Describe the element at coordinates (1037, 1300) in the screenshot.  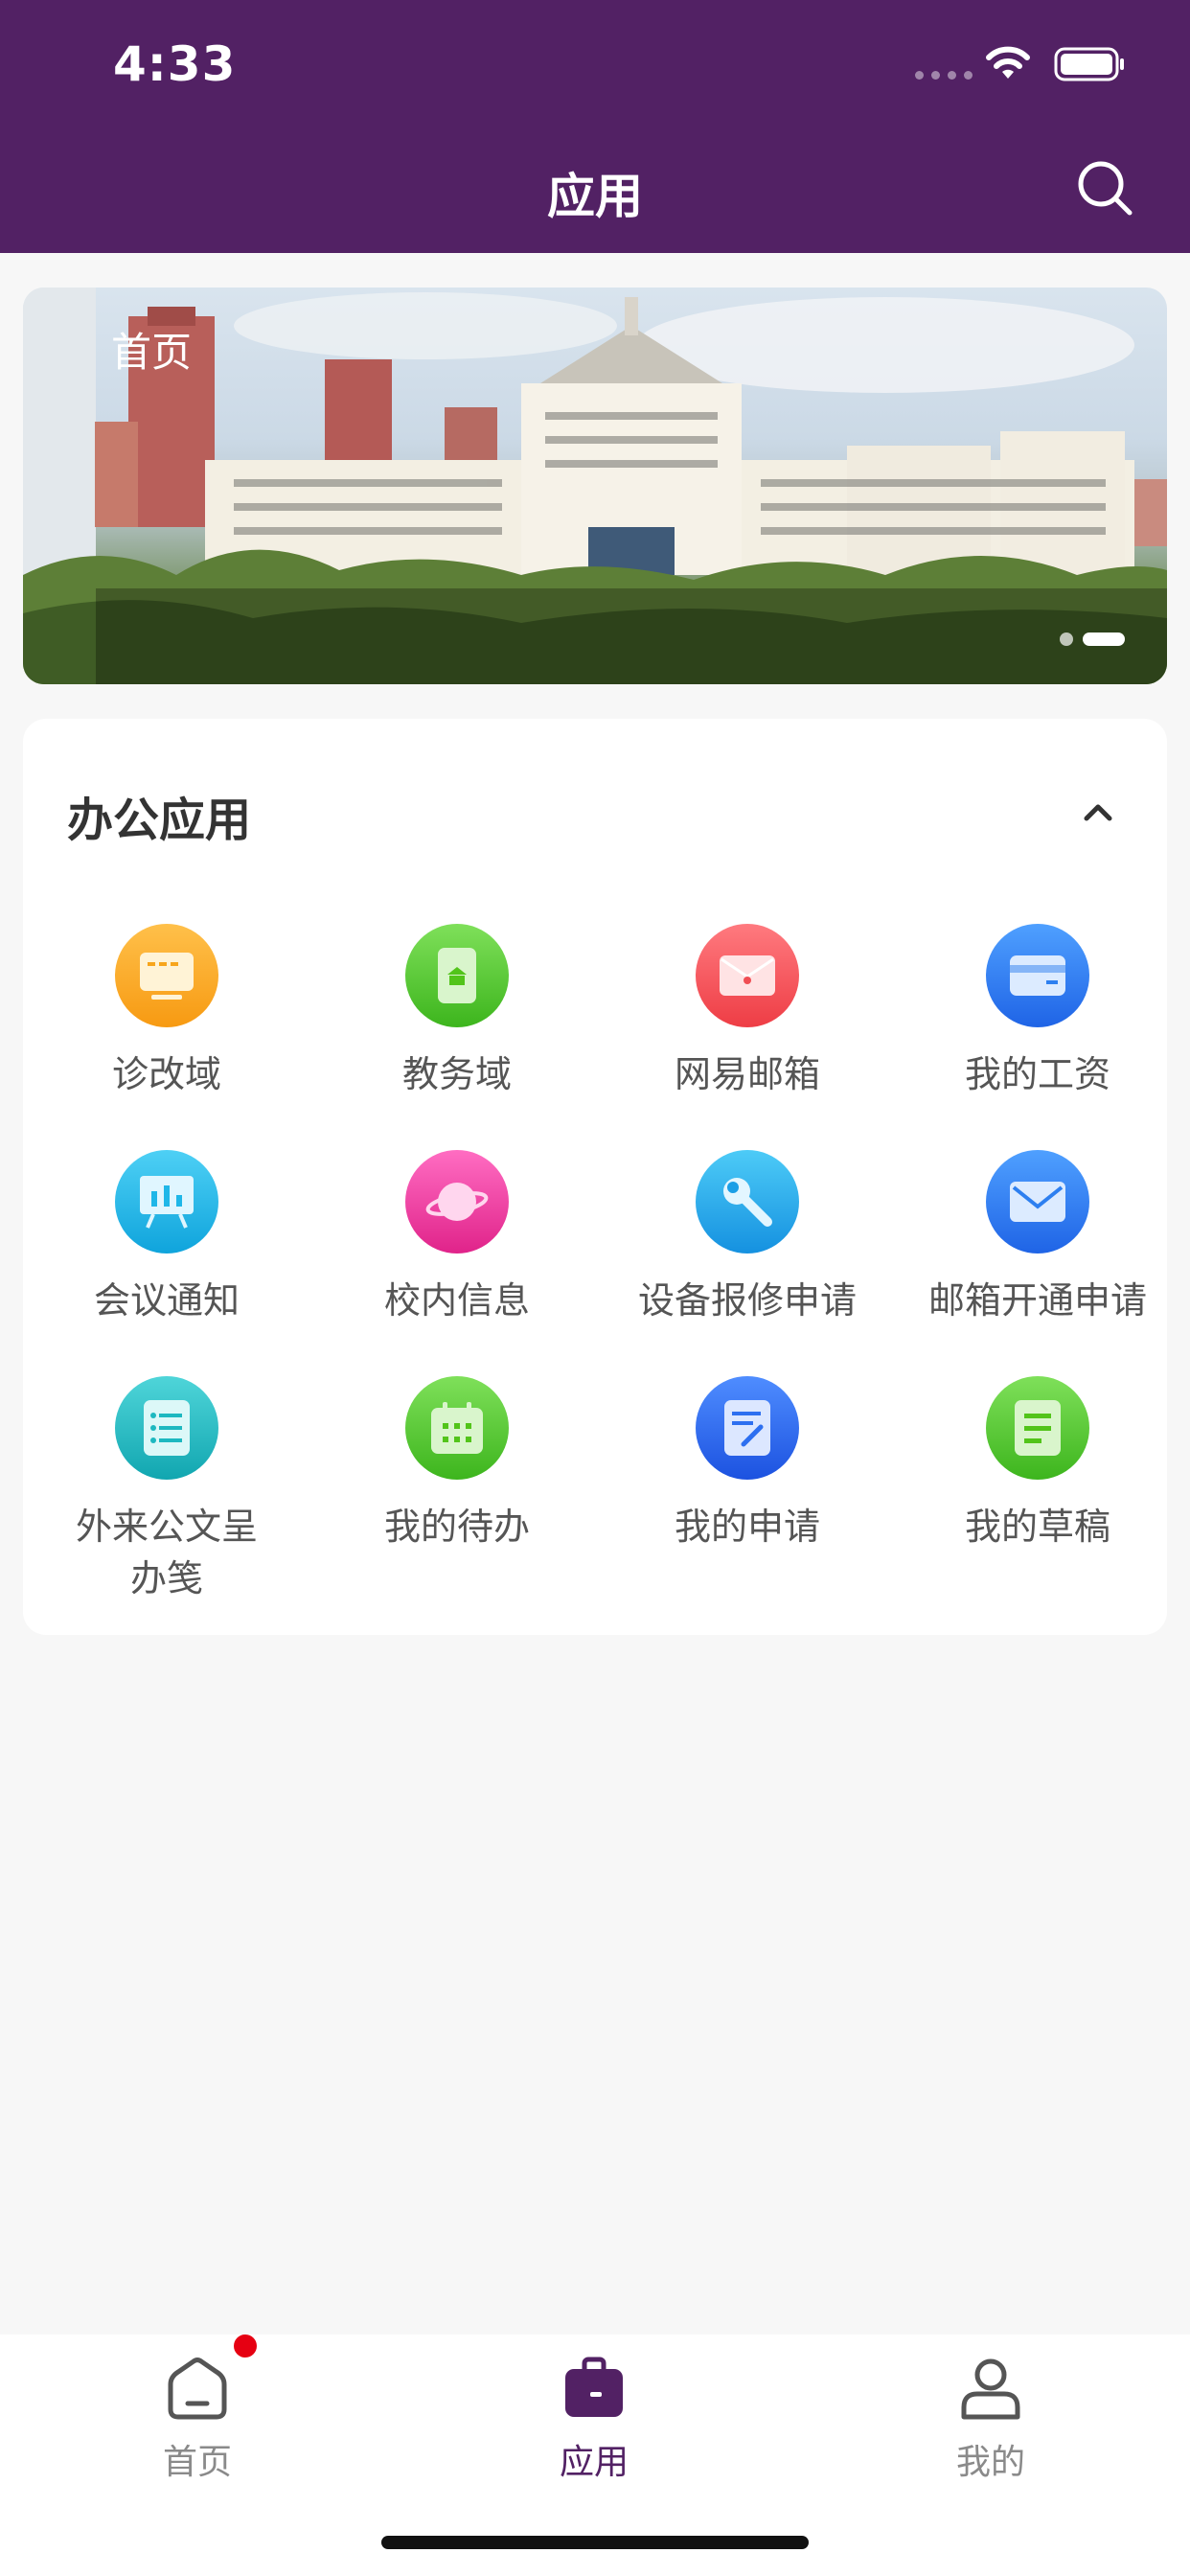
I see `app-label: 邮箱开通申请` at that location.